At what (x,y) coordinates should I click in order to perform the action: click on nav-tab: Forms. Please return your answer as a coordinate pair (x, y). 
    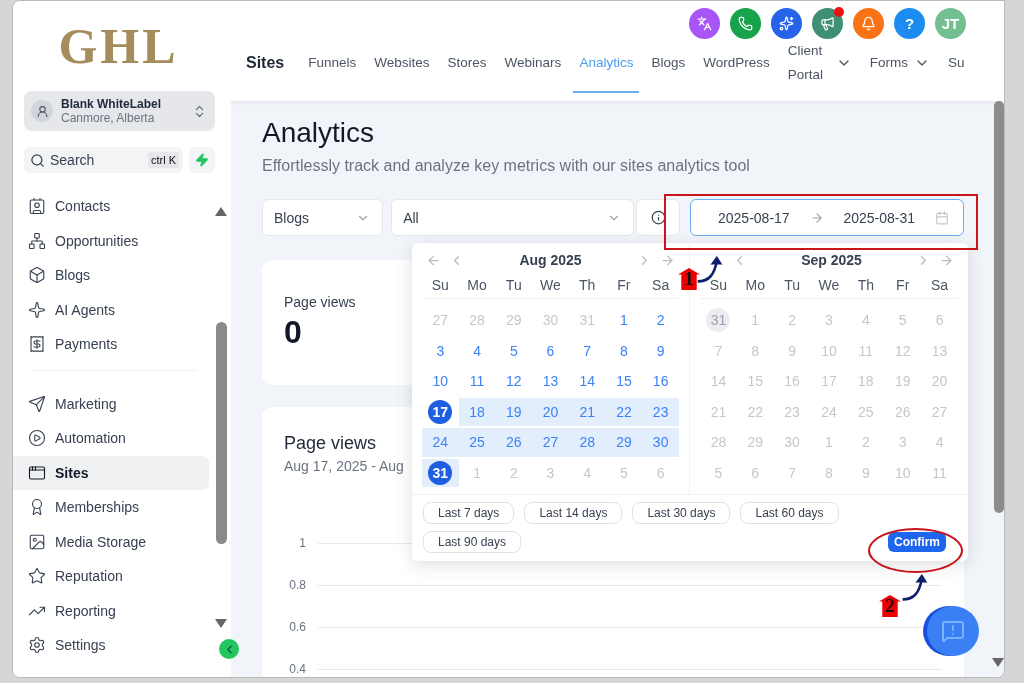
    Looking at the image, I should click on (899, 67).